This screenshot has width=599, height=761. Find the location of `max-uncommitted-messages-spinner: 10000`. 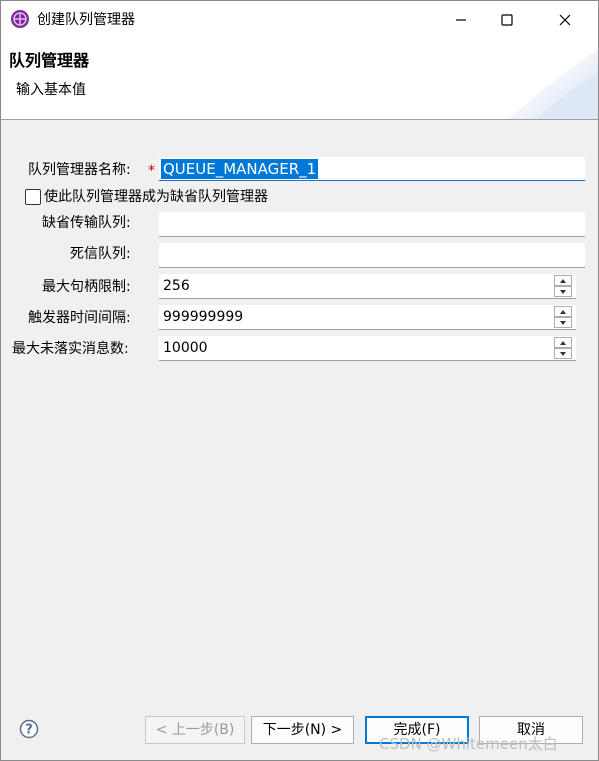

max-uncommitted-messages-spinner: 10000 is located at coordinates (367, 348).